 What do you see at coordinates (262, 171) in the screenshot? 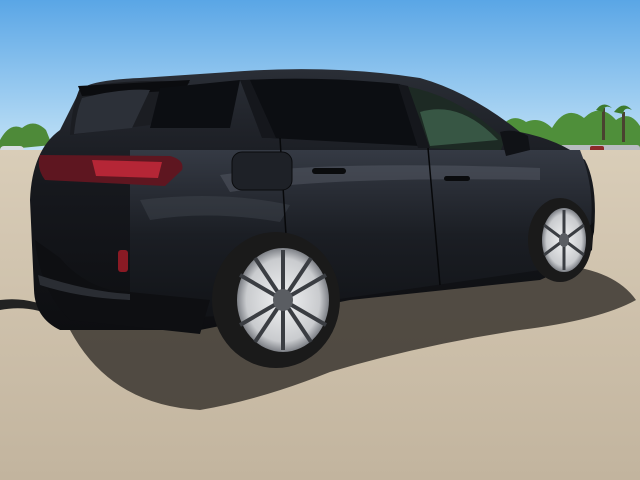
I see `charge-port-door` at bounding box center [262, 171].